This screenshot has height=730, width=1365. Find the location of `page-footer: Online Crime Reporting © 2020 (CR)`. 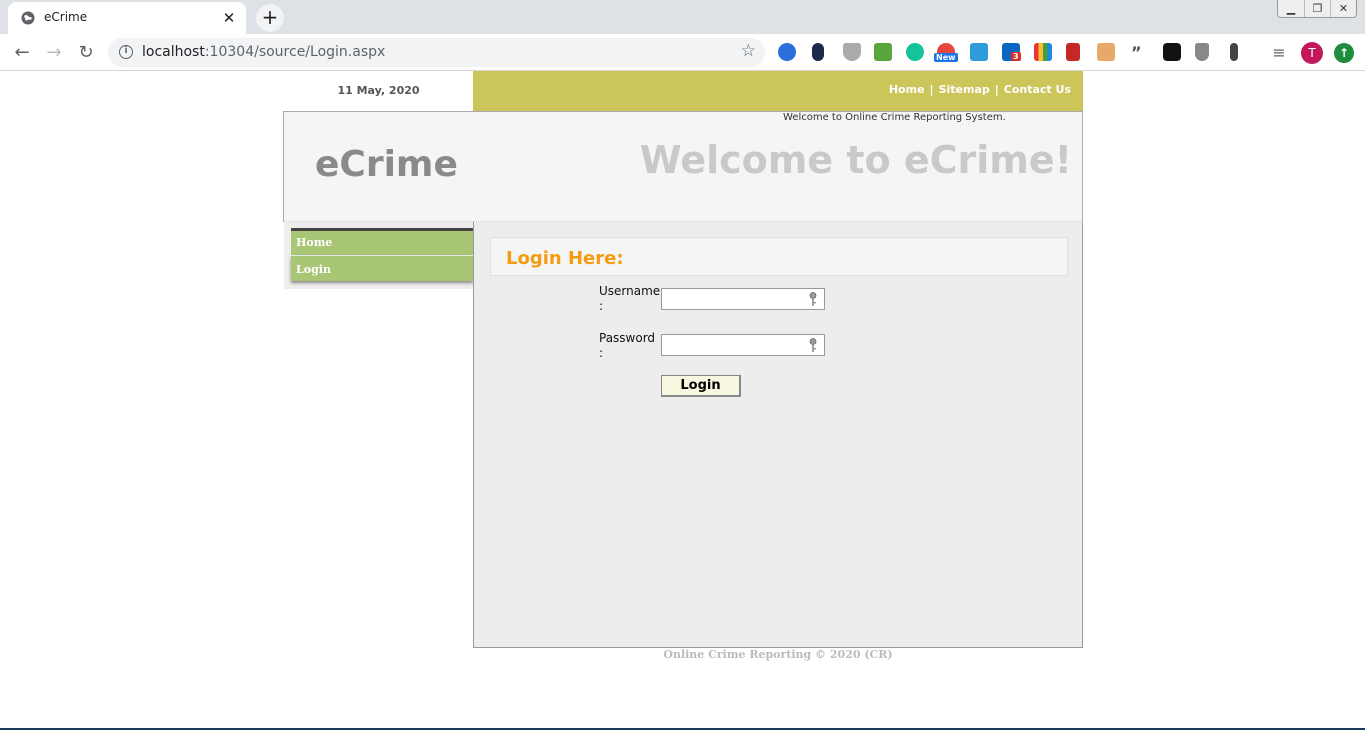

page-footer: Online Crime Reporting © 2020 (CR) is located at coordinates (778, 654).